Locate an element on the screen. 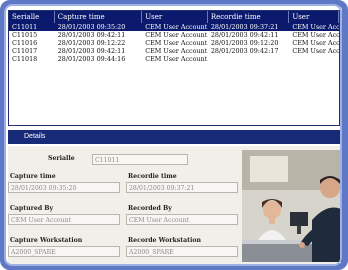 The width and height of the screenshot is (348, 270). column-header-user: User is located at coordinates (175, 17).